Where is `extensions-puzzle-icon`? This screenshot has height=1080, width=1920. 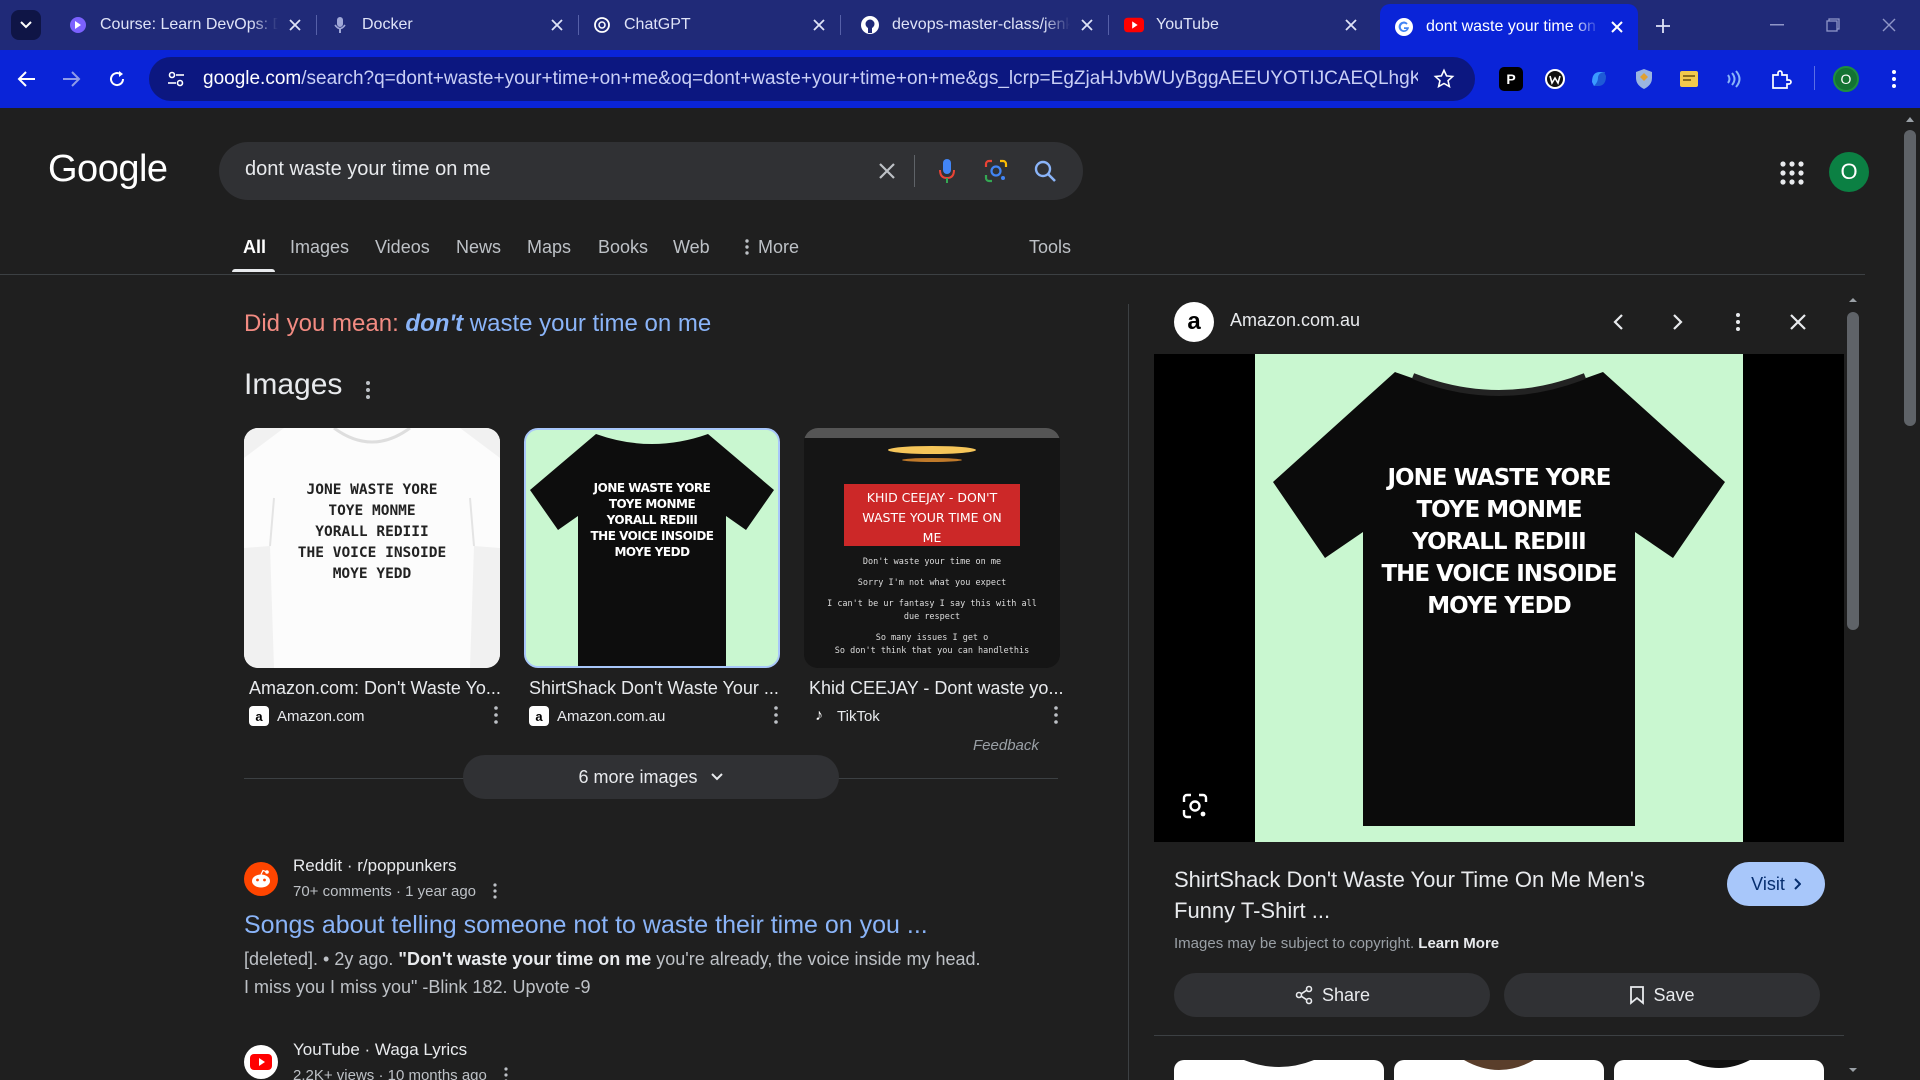
extensions-puzzle-icon is located at coordinates (1781, 79).